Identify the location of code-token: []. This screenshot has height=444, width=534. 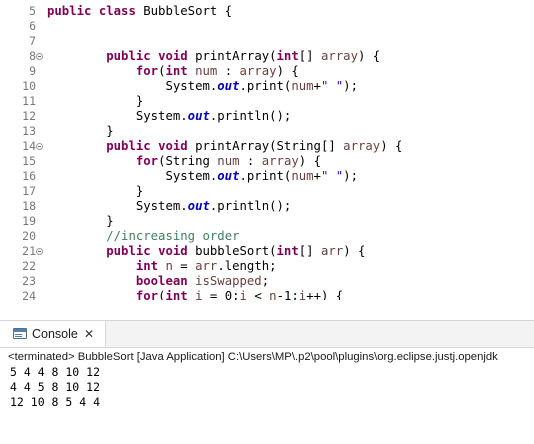
(309, 251).